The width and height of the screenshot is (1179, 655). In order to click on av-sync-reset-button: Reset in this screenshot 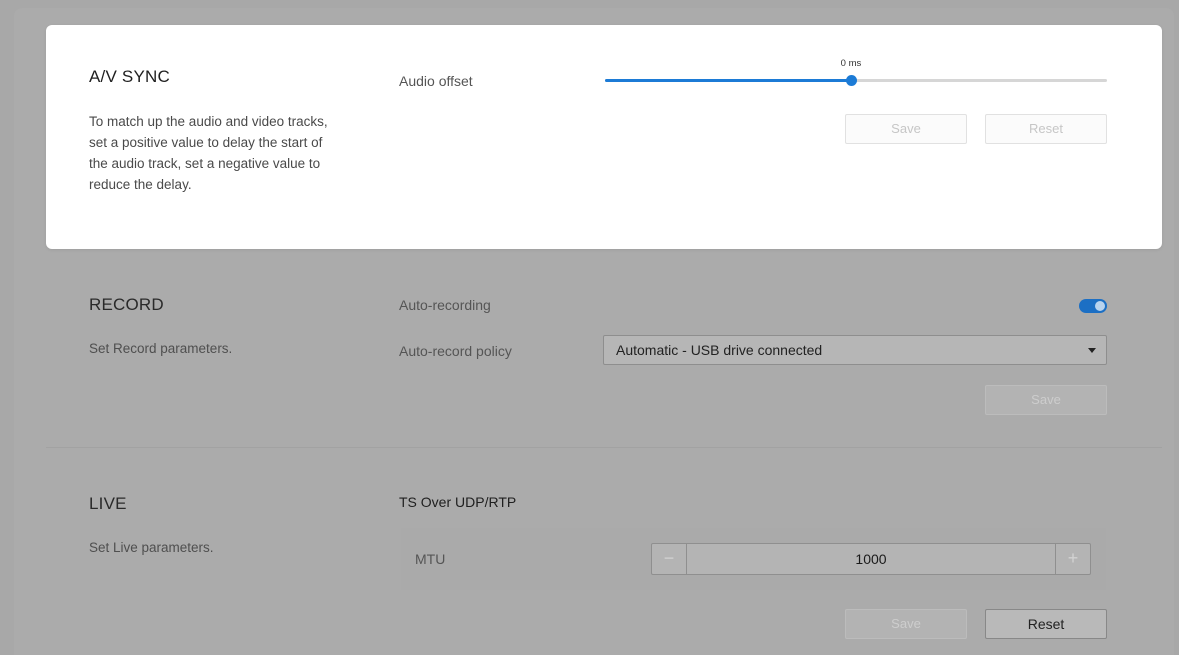, I will do `click(1046, 129)`.